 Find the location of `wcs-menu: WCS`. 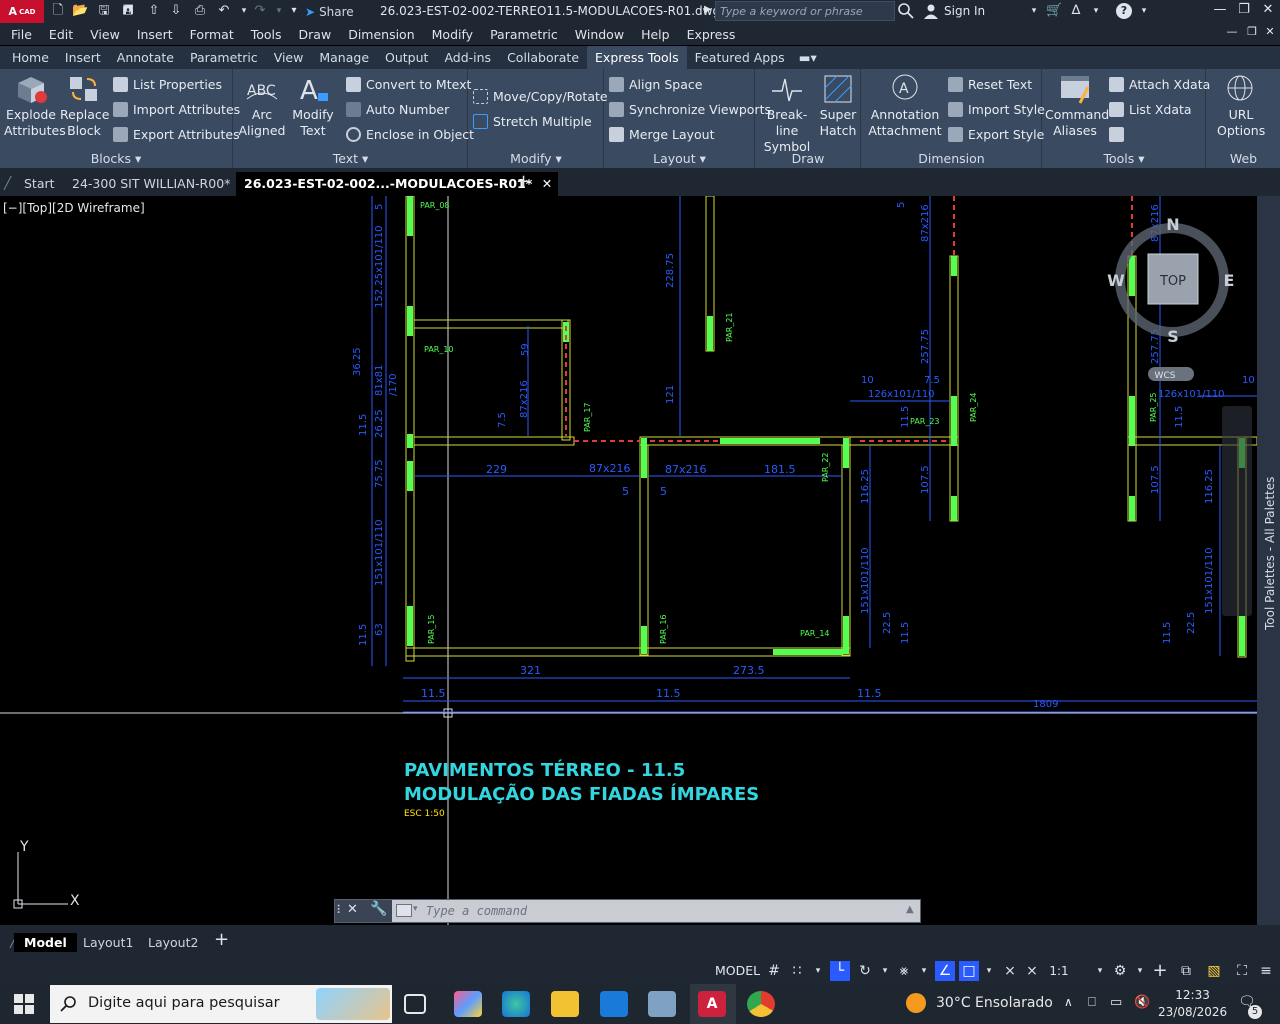

wcs-menu: WCS is located at coordinates (1165, 376).